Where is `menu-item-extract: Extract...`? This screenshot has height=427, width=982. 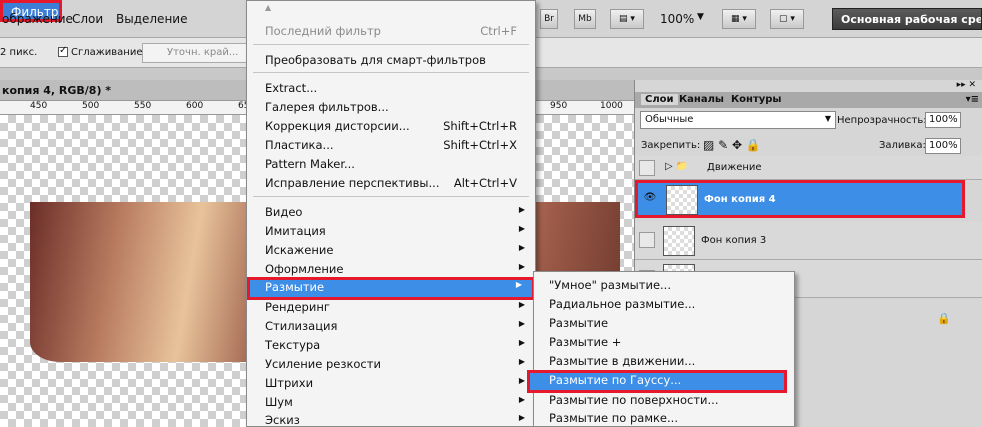 menu-item-extract: Extract... is located at coordinates (391, 88).